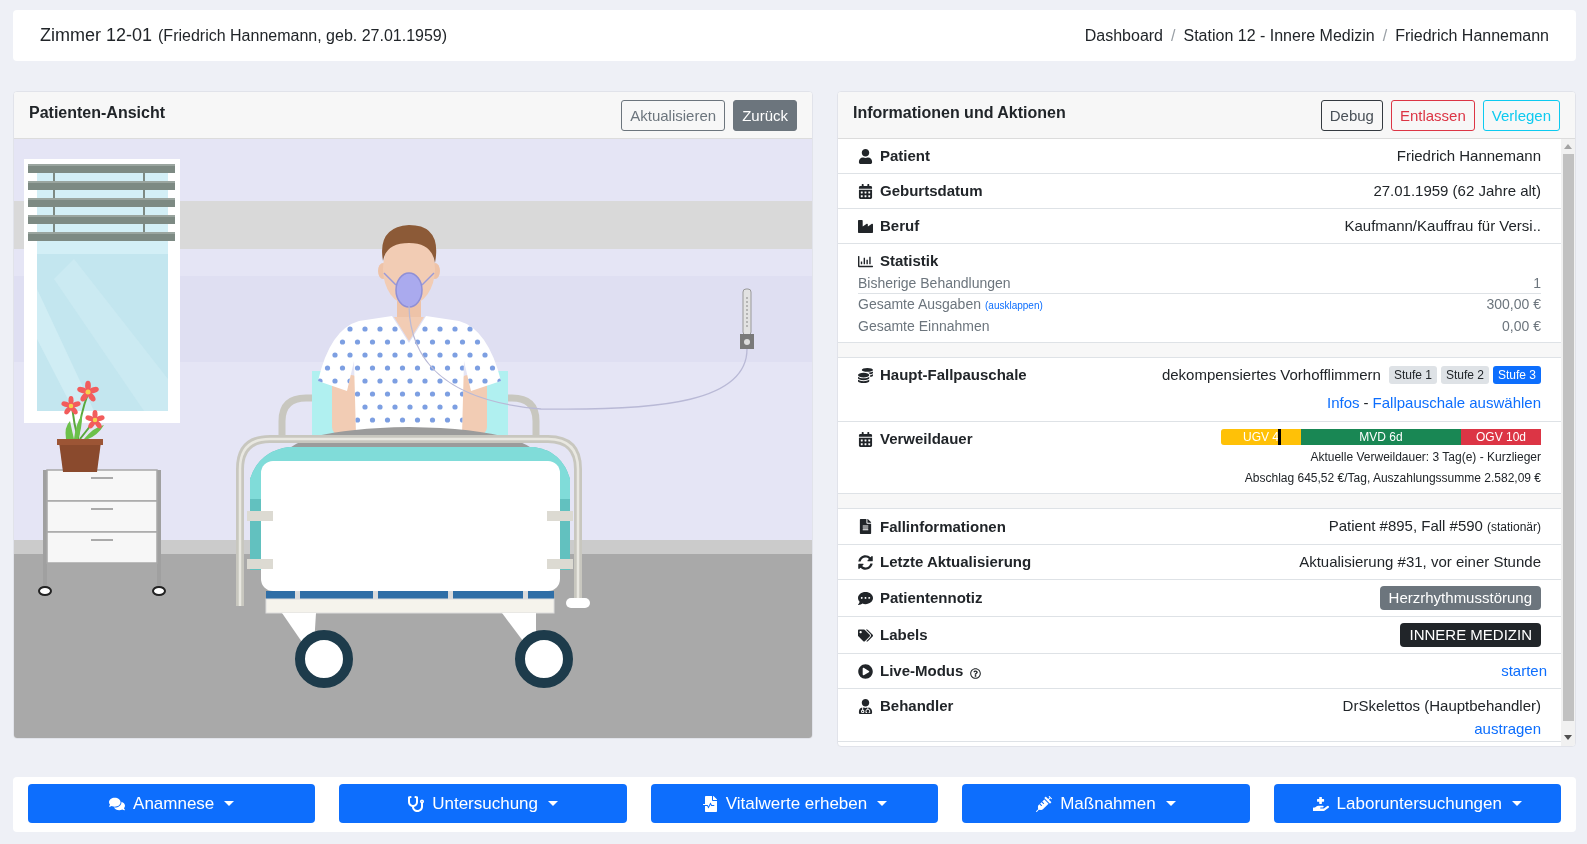 Image resolution: width=1587 pixels, height=844 pixels. I want to click on text-link: Fallpauschale auswählen, so click(1456, 403).